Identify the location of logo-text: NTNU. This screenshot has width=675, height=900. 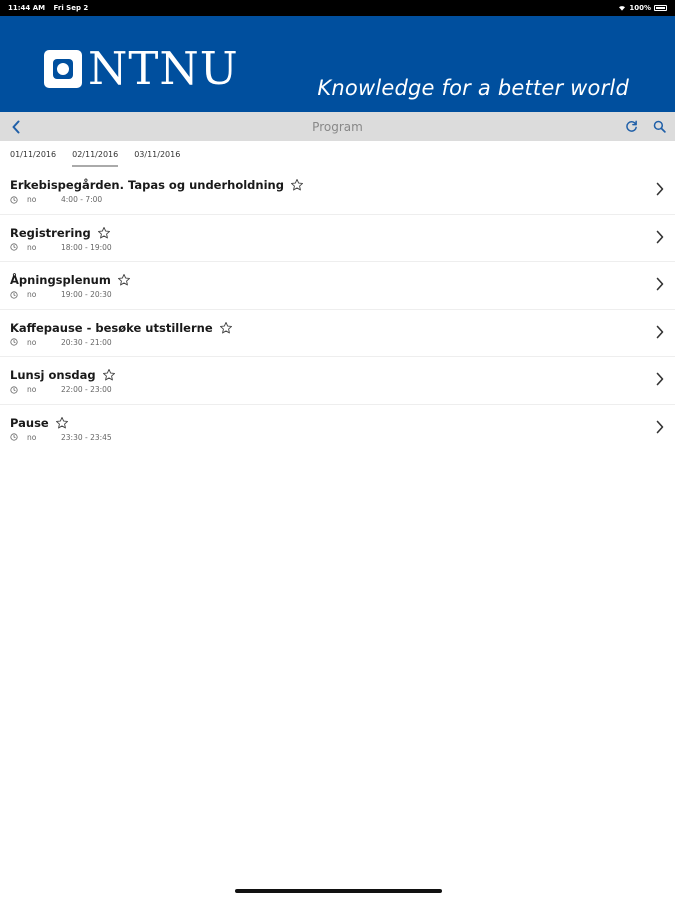
(163, 68).